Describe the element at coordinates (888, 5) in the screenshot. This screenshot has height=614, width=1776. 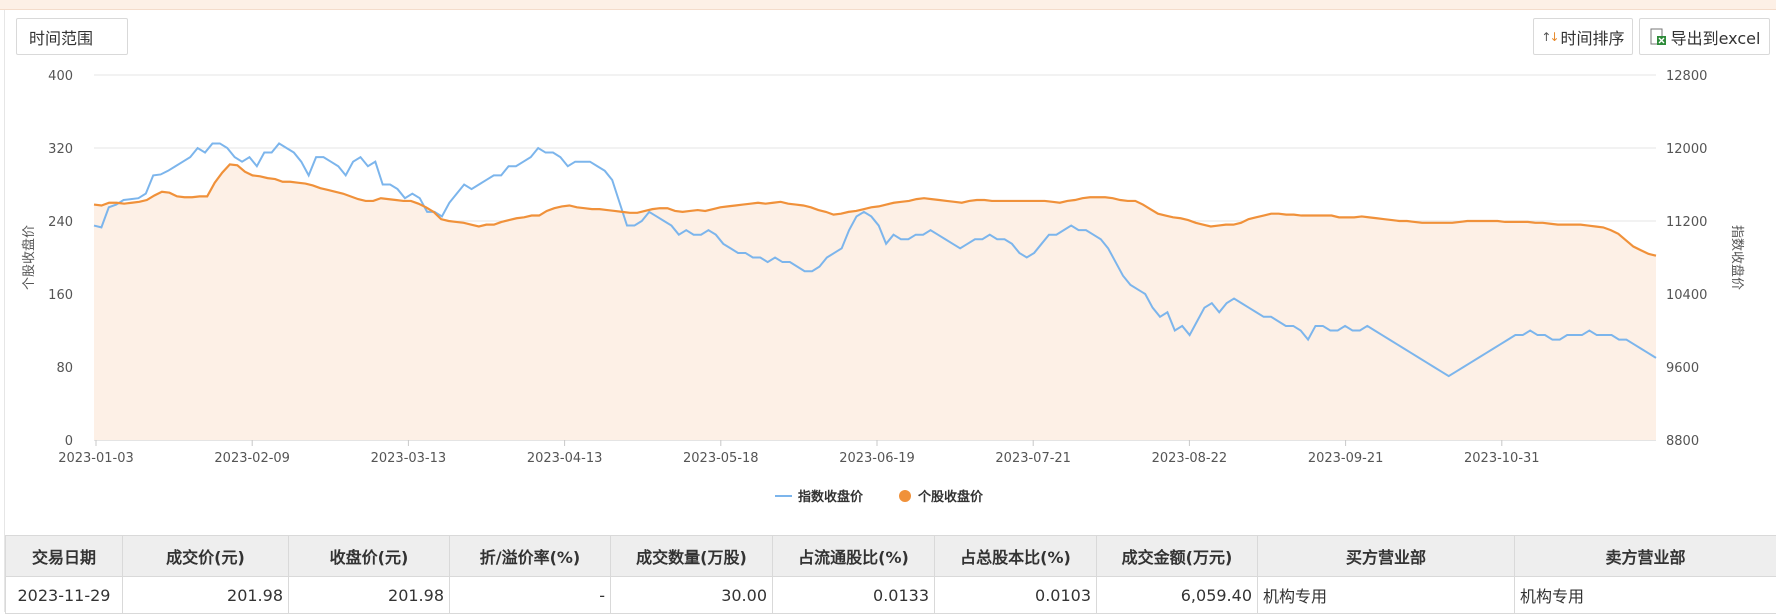
I see `top-accent-strip` at that location.